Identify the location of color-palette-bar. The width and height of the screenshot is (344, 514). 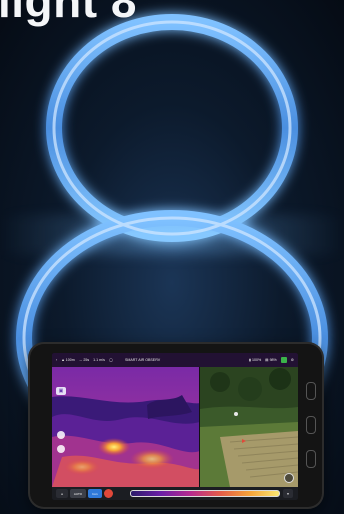
(205, 493).